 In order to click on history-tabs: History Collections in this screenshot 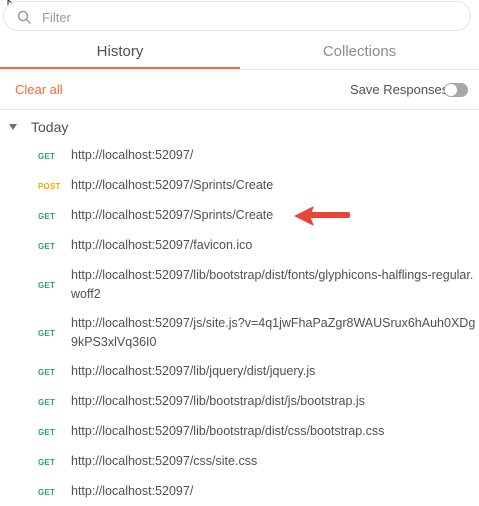, I will do `click(239, 53)`.